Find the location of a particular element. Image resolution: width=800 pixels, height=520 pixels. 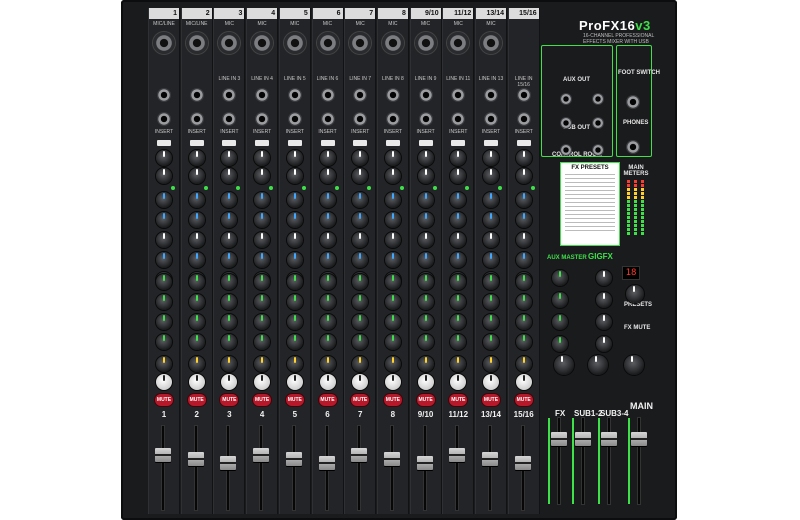

main-fader is located at coordinates (639, 439).